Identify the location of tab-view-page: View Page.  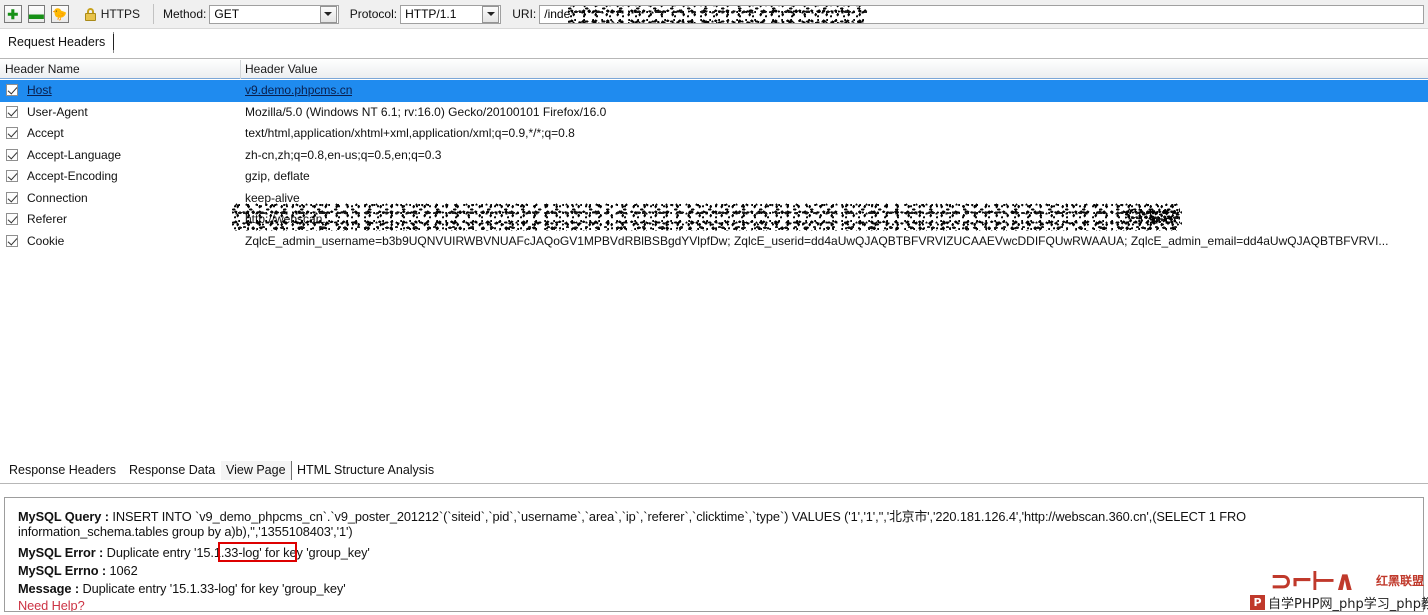
(256, 470).